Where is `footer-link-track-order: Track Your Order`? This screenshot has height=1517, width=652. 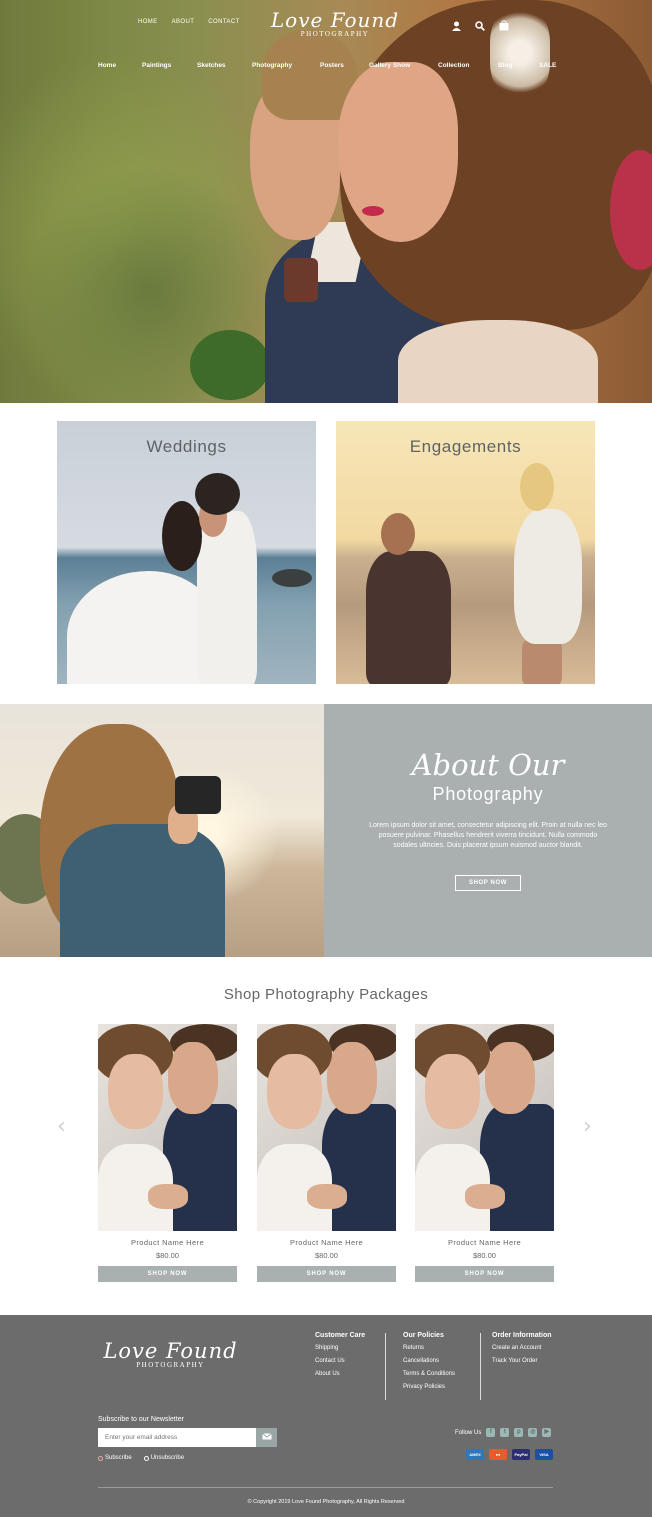
footer-link-track-order: Track Your Order is located at coordinates (522, 1361).